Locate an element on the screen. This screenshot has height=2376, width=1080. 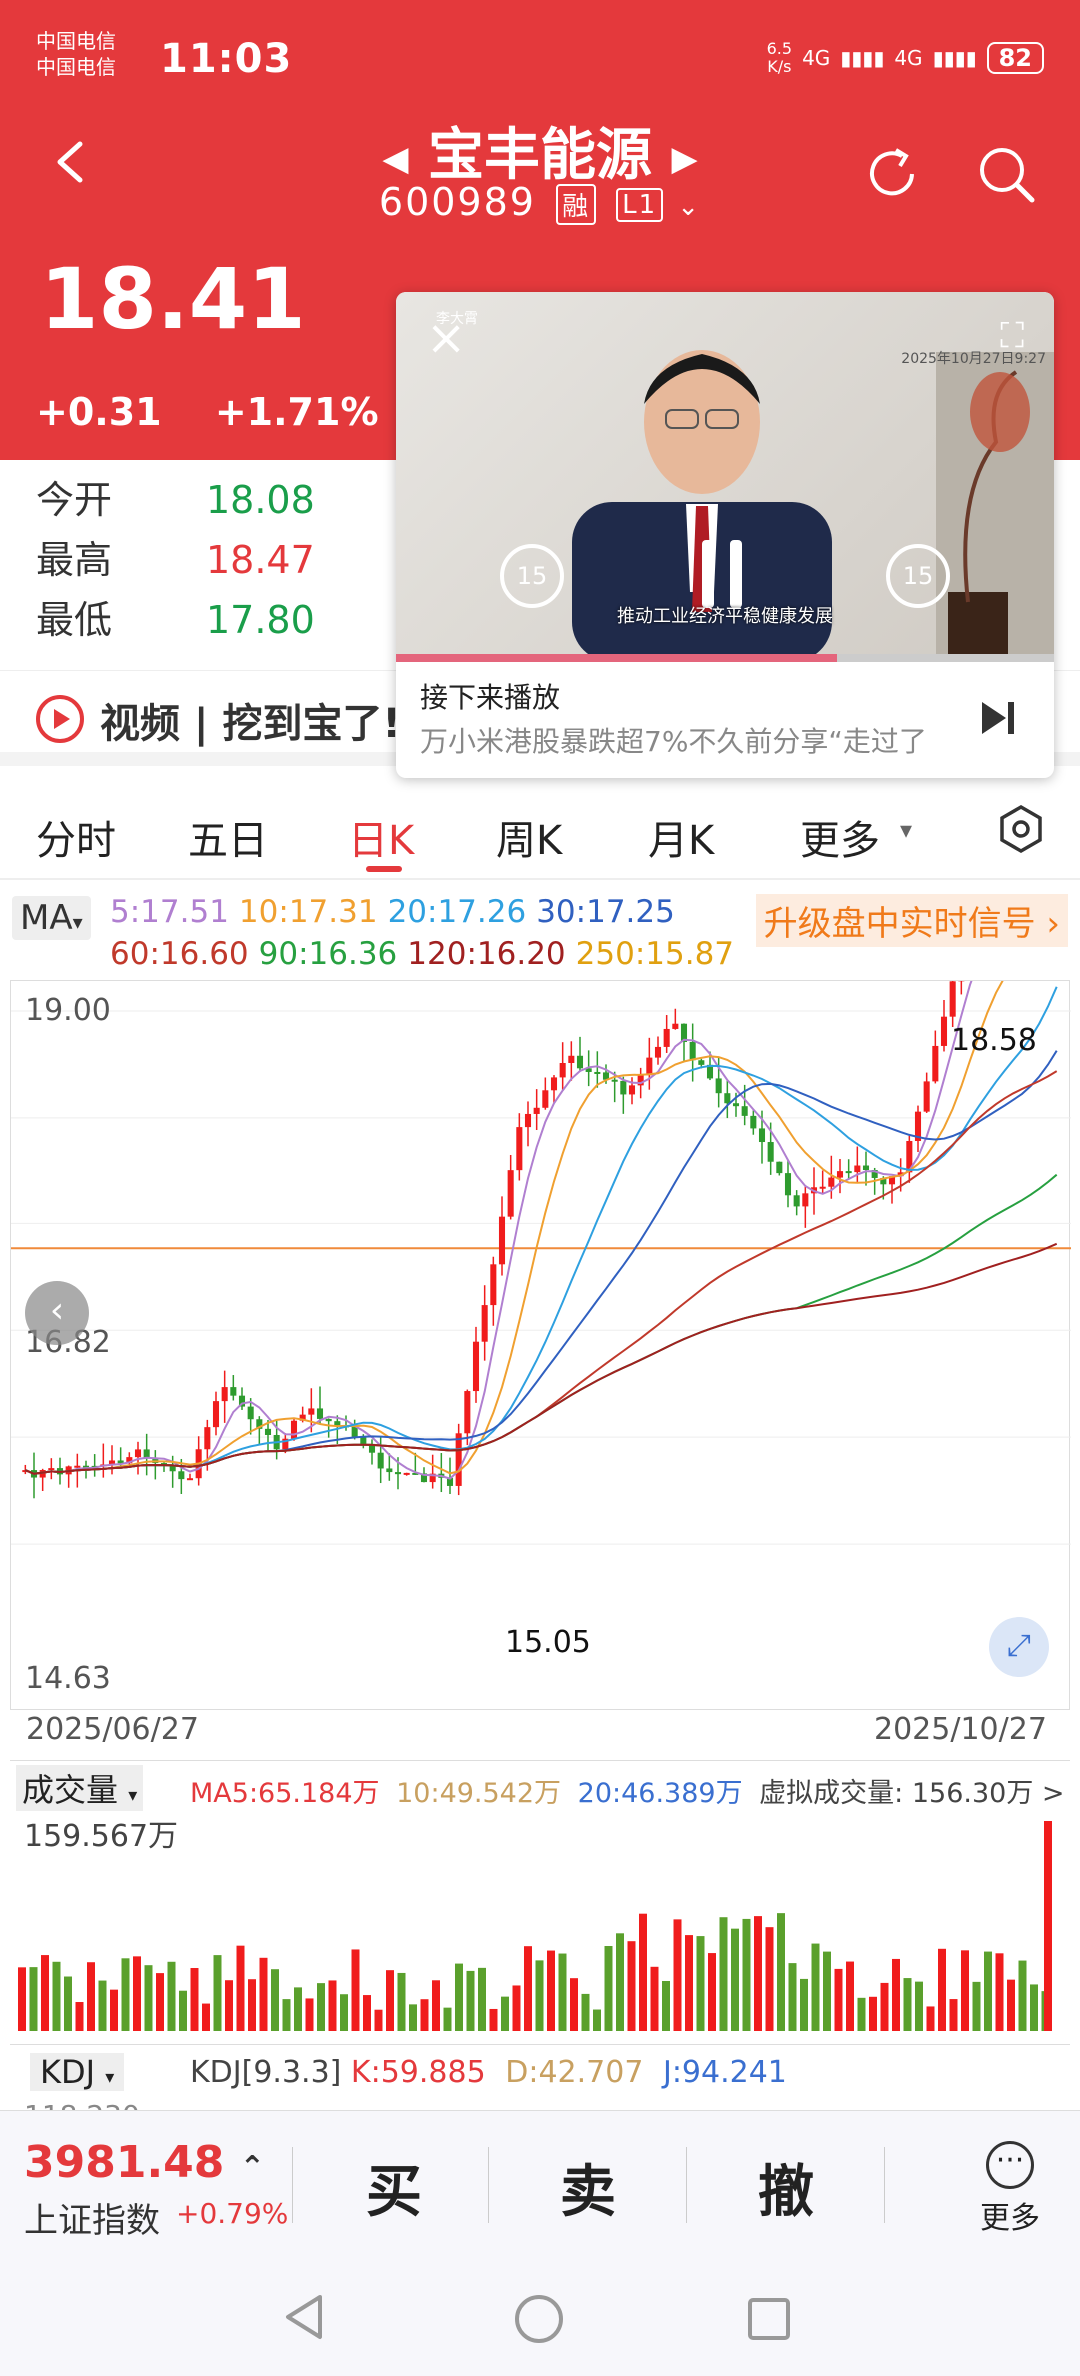
prev-stock-icon: ◀ is located at coordinates (395, 159).